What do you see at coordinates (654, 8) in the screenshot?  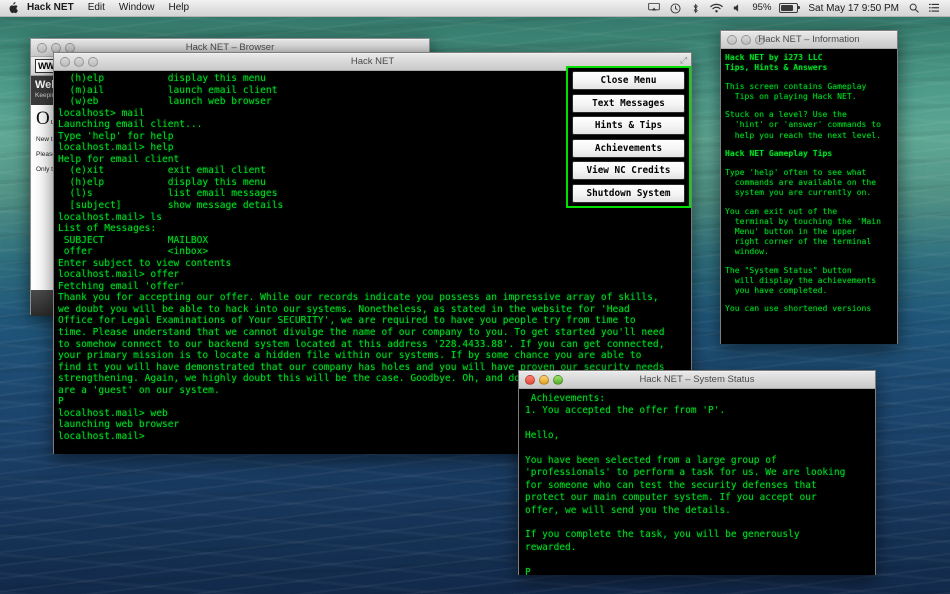 I see `airplay-icon` at bounding box center [654, 8].